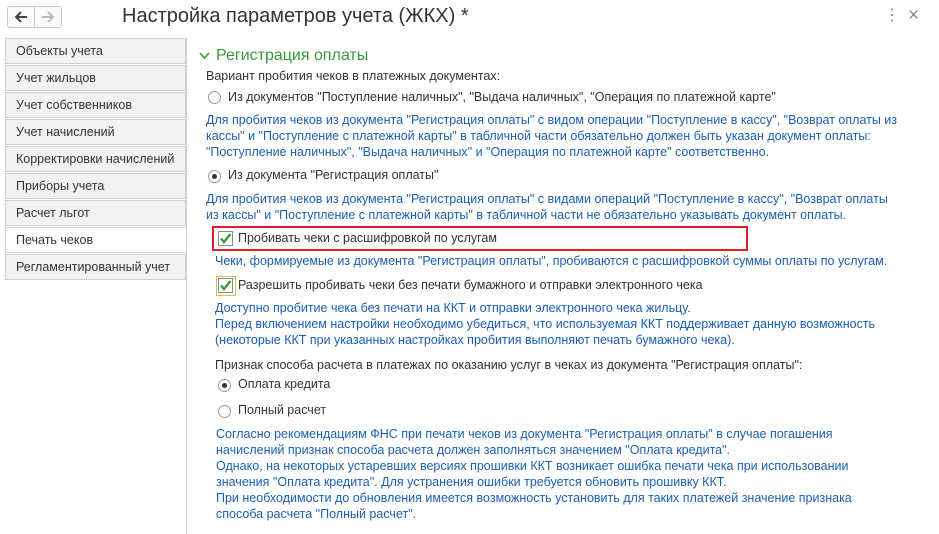  Describe the element at coordinates (892, 16) in the screenshot. I see `kebab-icon: ⋮` at that location.